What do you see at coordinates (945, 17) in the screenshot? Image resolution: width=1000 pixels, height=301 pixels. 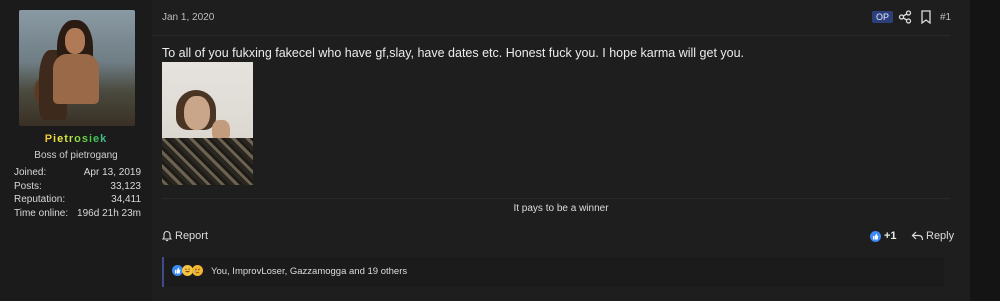 I see `post-number: #1` at bounding box center [945, 17].